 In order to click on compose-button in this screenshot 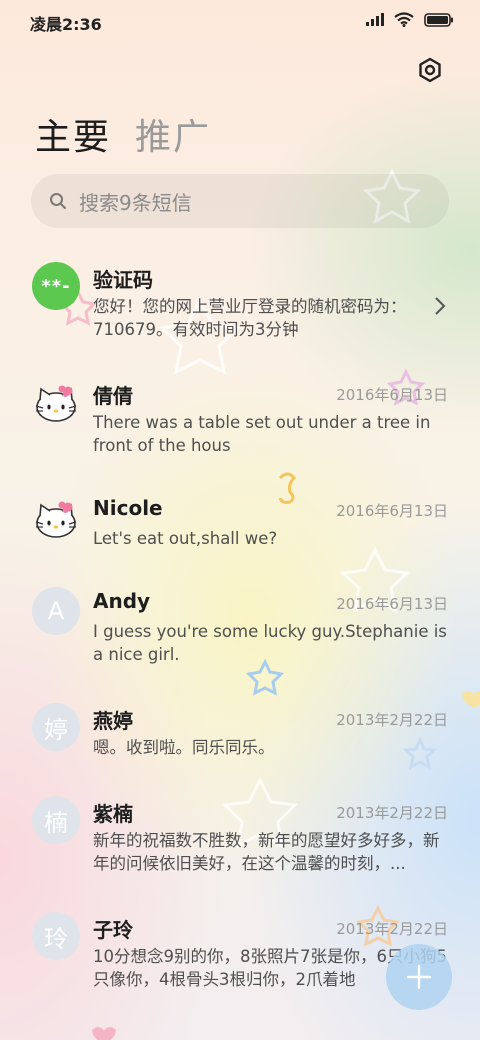, I will do `click(419, 977)`.